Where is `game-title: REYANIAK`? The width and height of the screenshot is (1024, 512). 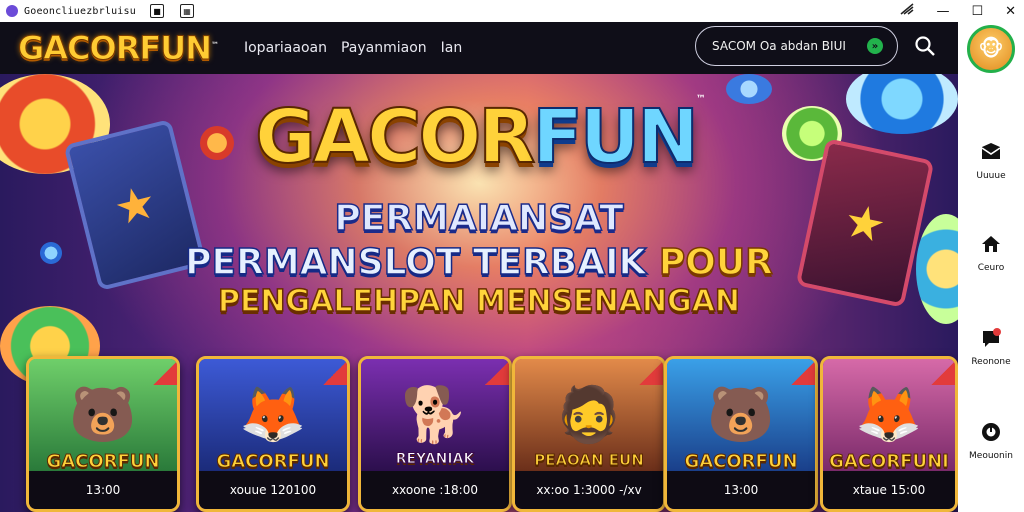 game-title: REYANIAK is located at coordinates (435, 459).